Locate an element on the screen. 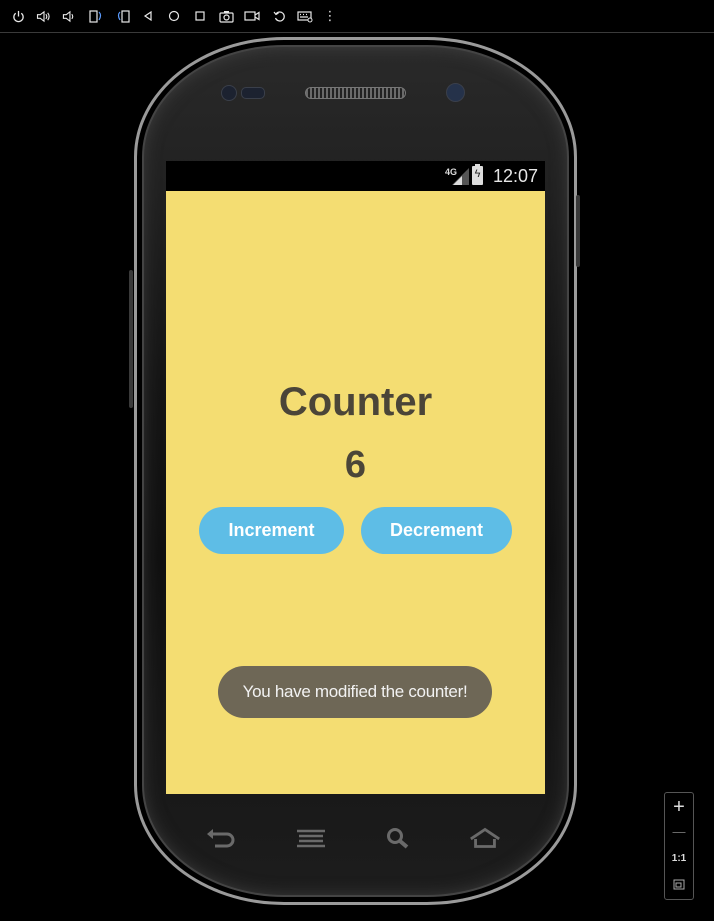  more-icon: ⋮ is located at coordinates (330, 16).